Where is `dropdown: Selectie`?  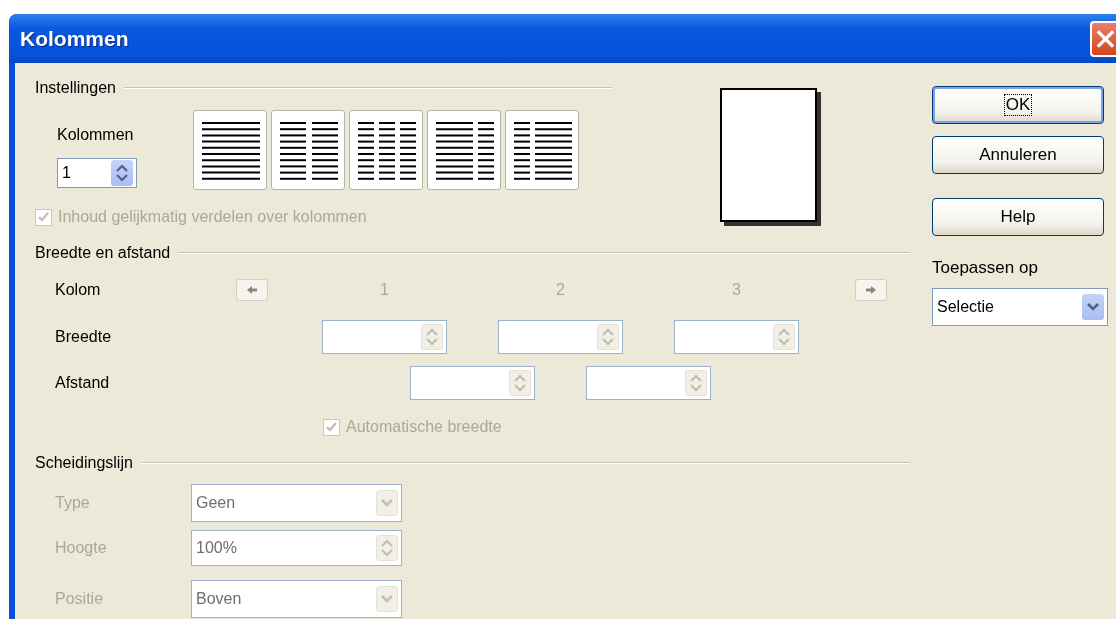 dropdown: Selectie is located at coordinates (1020, 307).